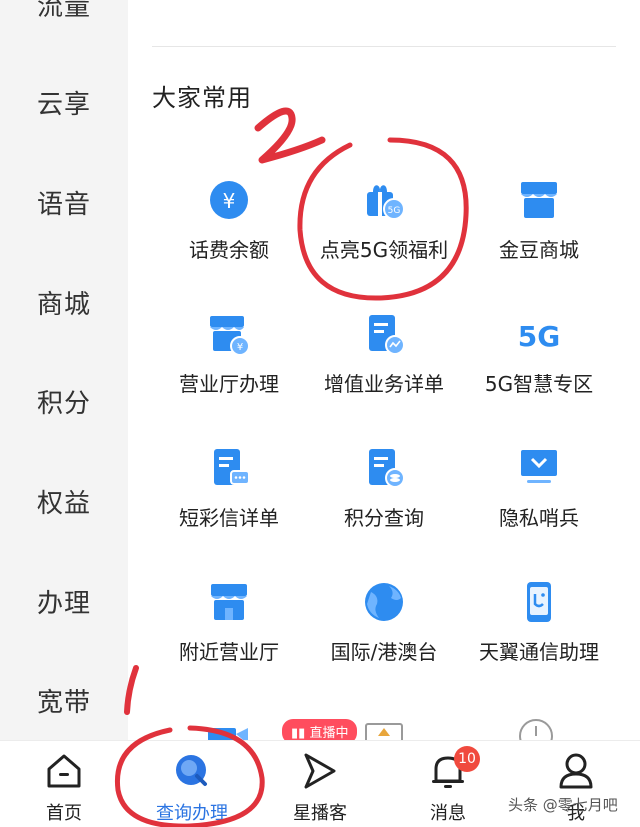  Describe the element at coordinates (563, 805) in the screenshot. I see `watermark: 头条 @零七月吧` at that location.